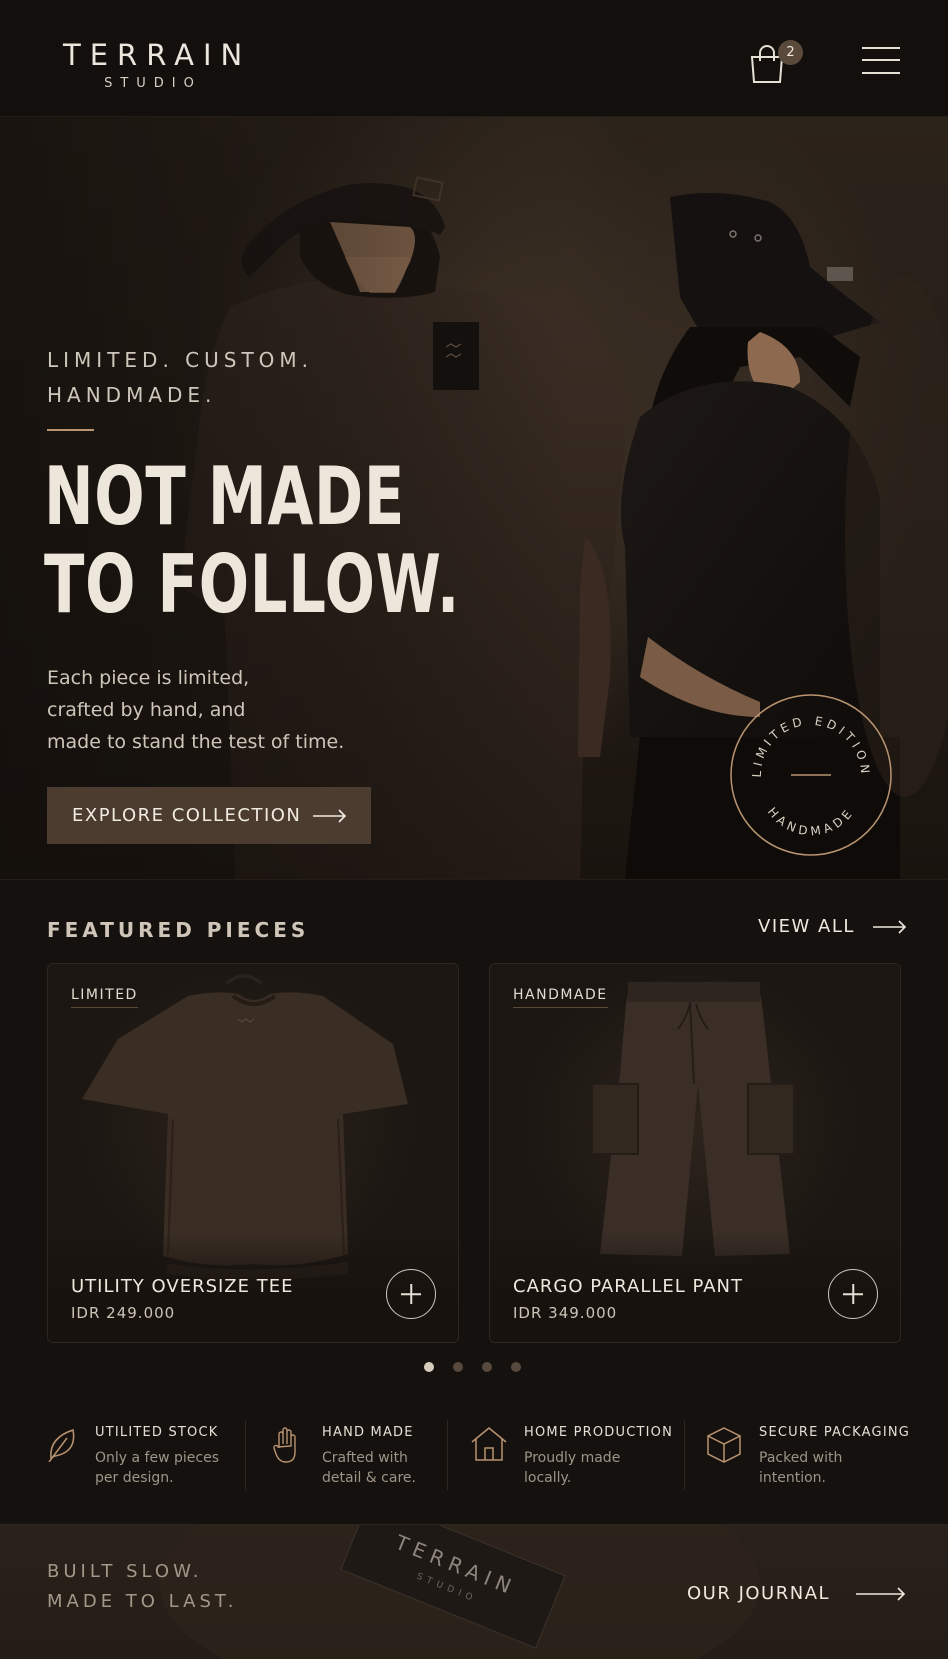 This screenshot has height=1659, width=948. What do you see at coordinates (123, 1313) in the screenshot?
I see `product-price: IDR 249.000` at bounding box center [123, 1313].